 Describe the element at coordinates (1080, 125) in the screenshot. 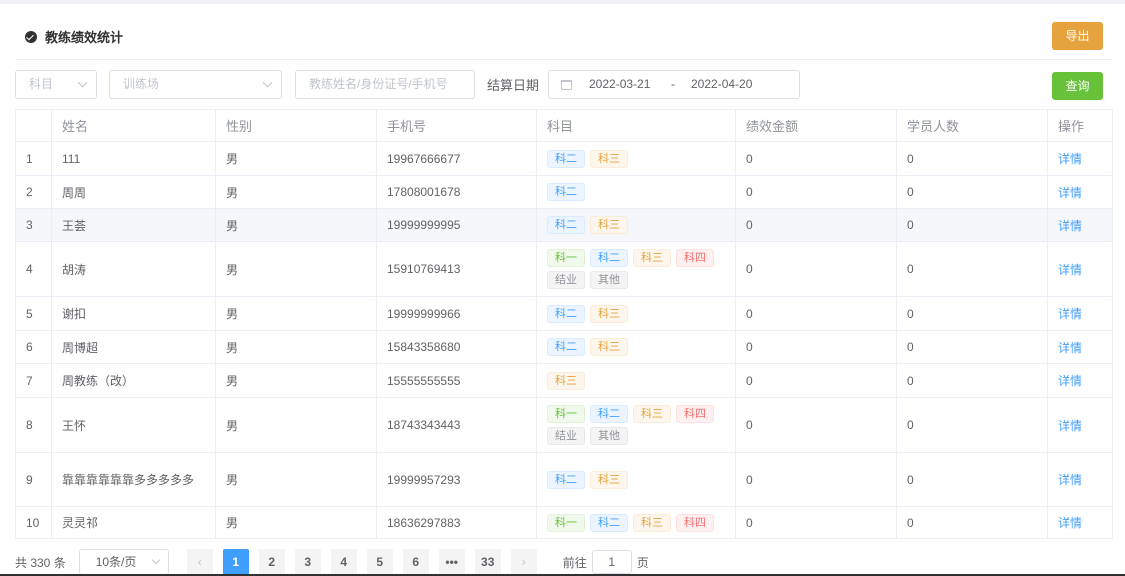

I see `header-operation: 操作` at that location.